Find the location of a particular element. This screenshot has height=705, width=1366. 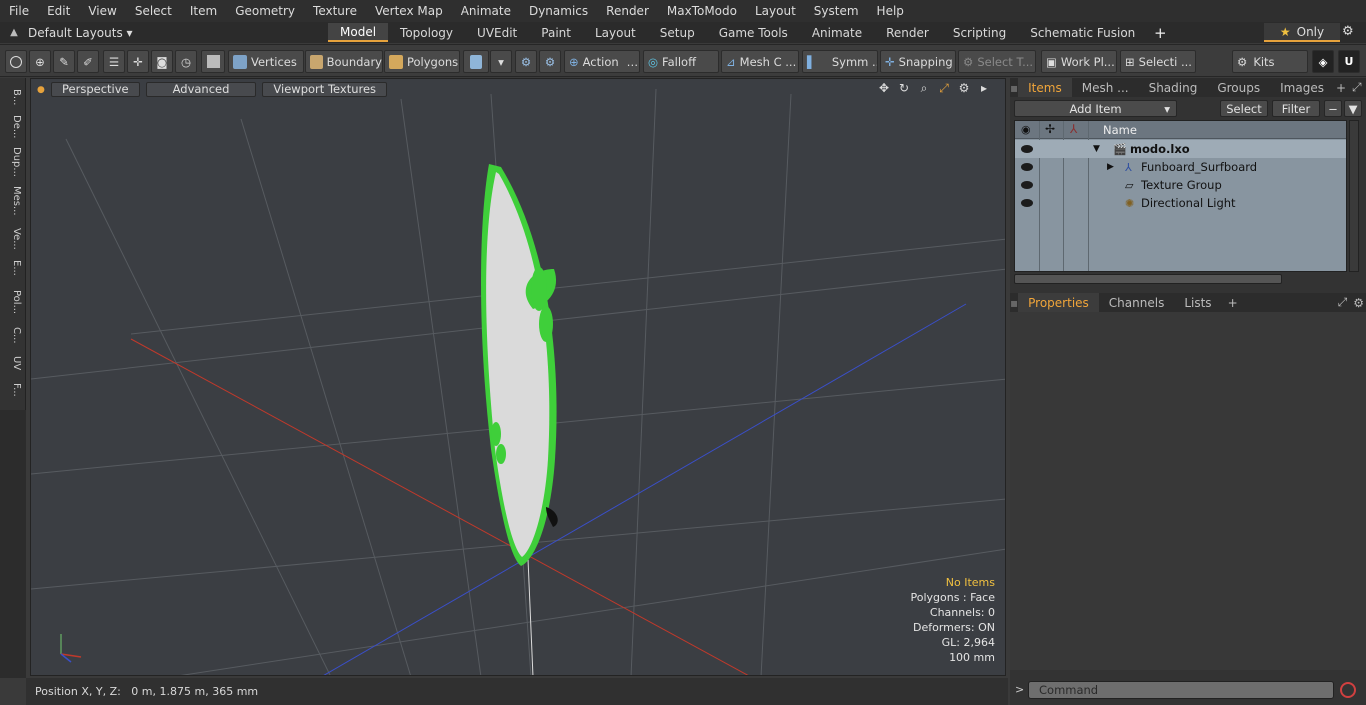

tab-scripting: Scripting is located at coordinates (979, 32).